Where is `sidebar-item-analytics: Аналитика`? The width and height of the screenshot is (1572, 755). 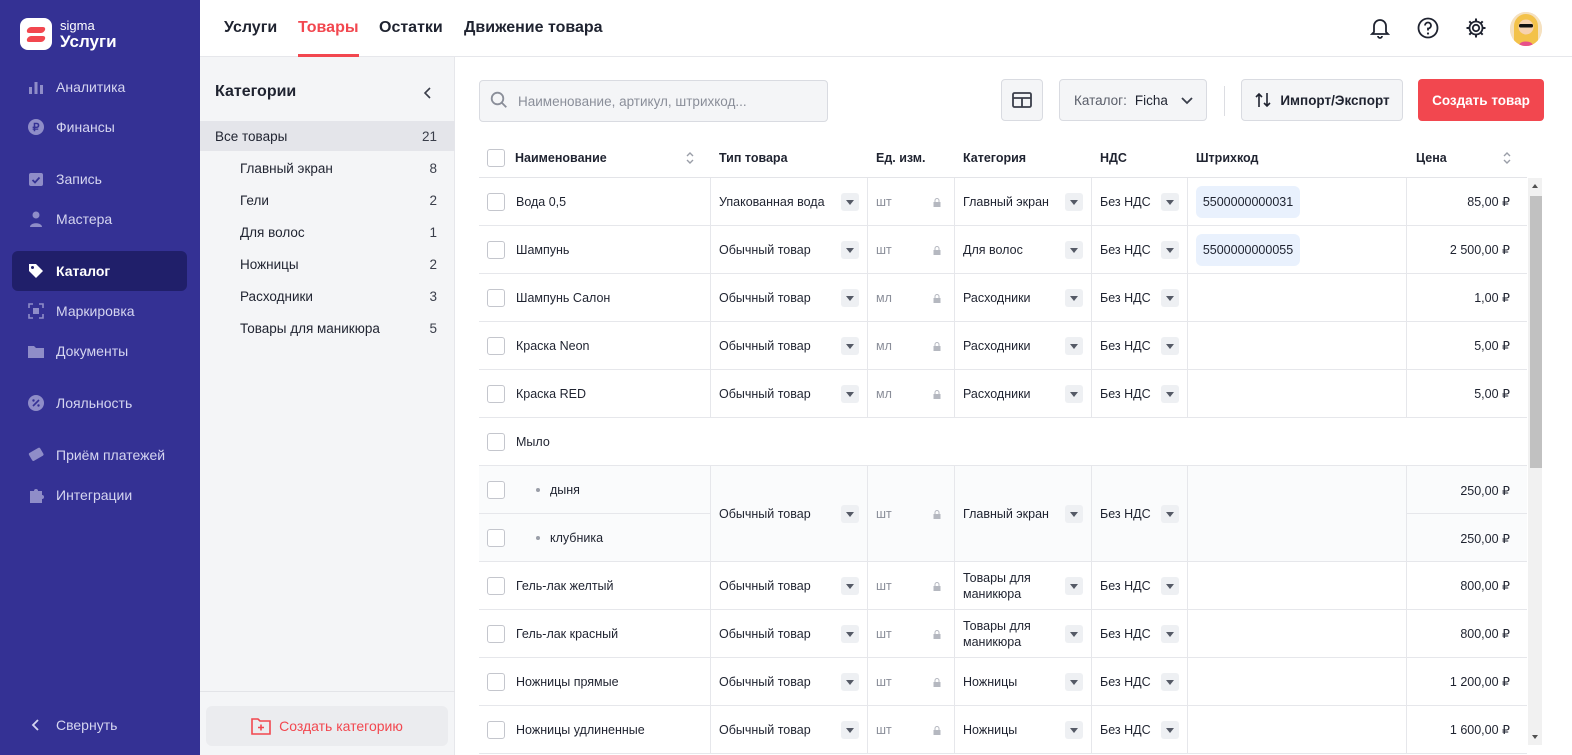 sidebar-item-analytics: Аналитика is located at coordinates (99, 87).